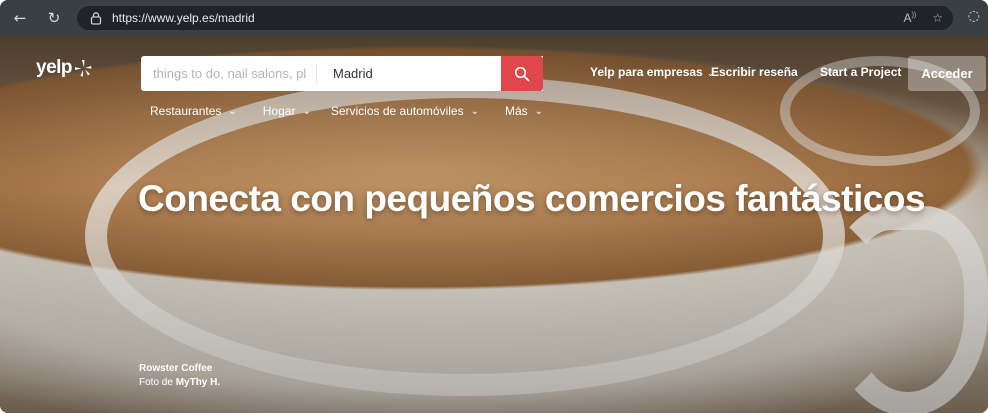 This screenshot has width=988, height=413. Describe the element at coordinates (156, 382) in the screenshot. I see `credit-prefix: Foto de` at that location.